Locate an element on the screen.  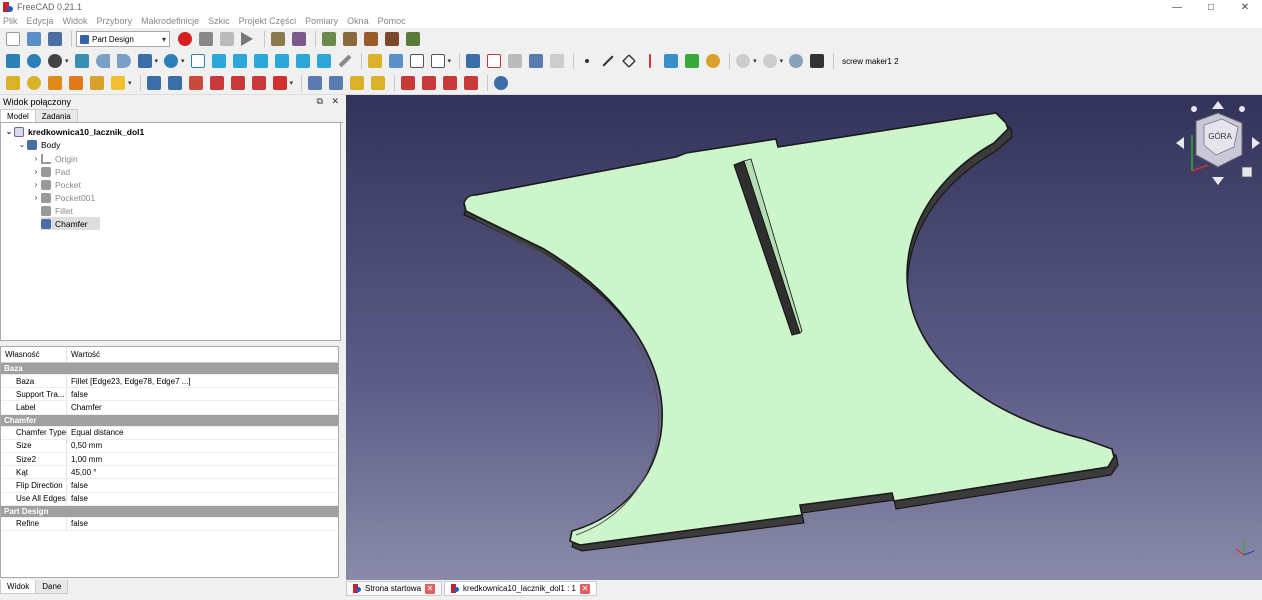
tab-model: Model is located at coordinates (18, 115).